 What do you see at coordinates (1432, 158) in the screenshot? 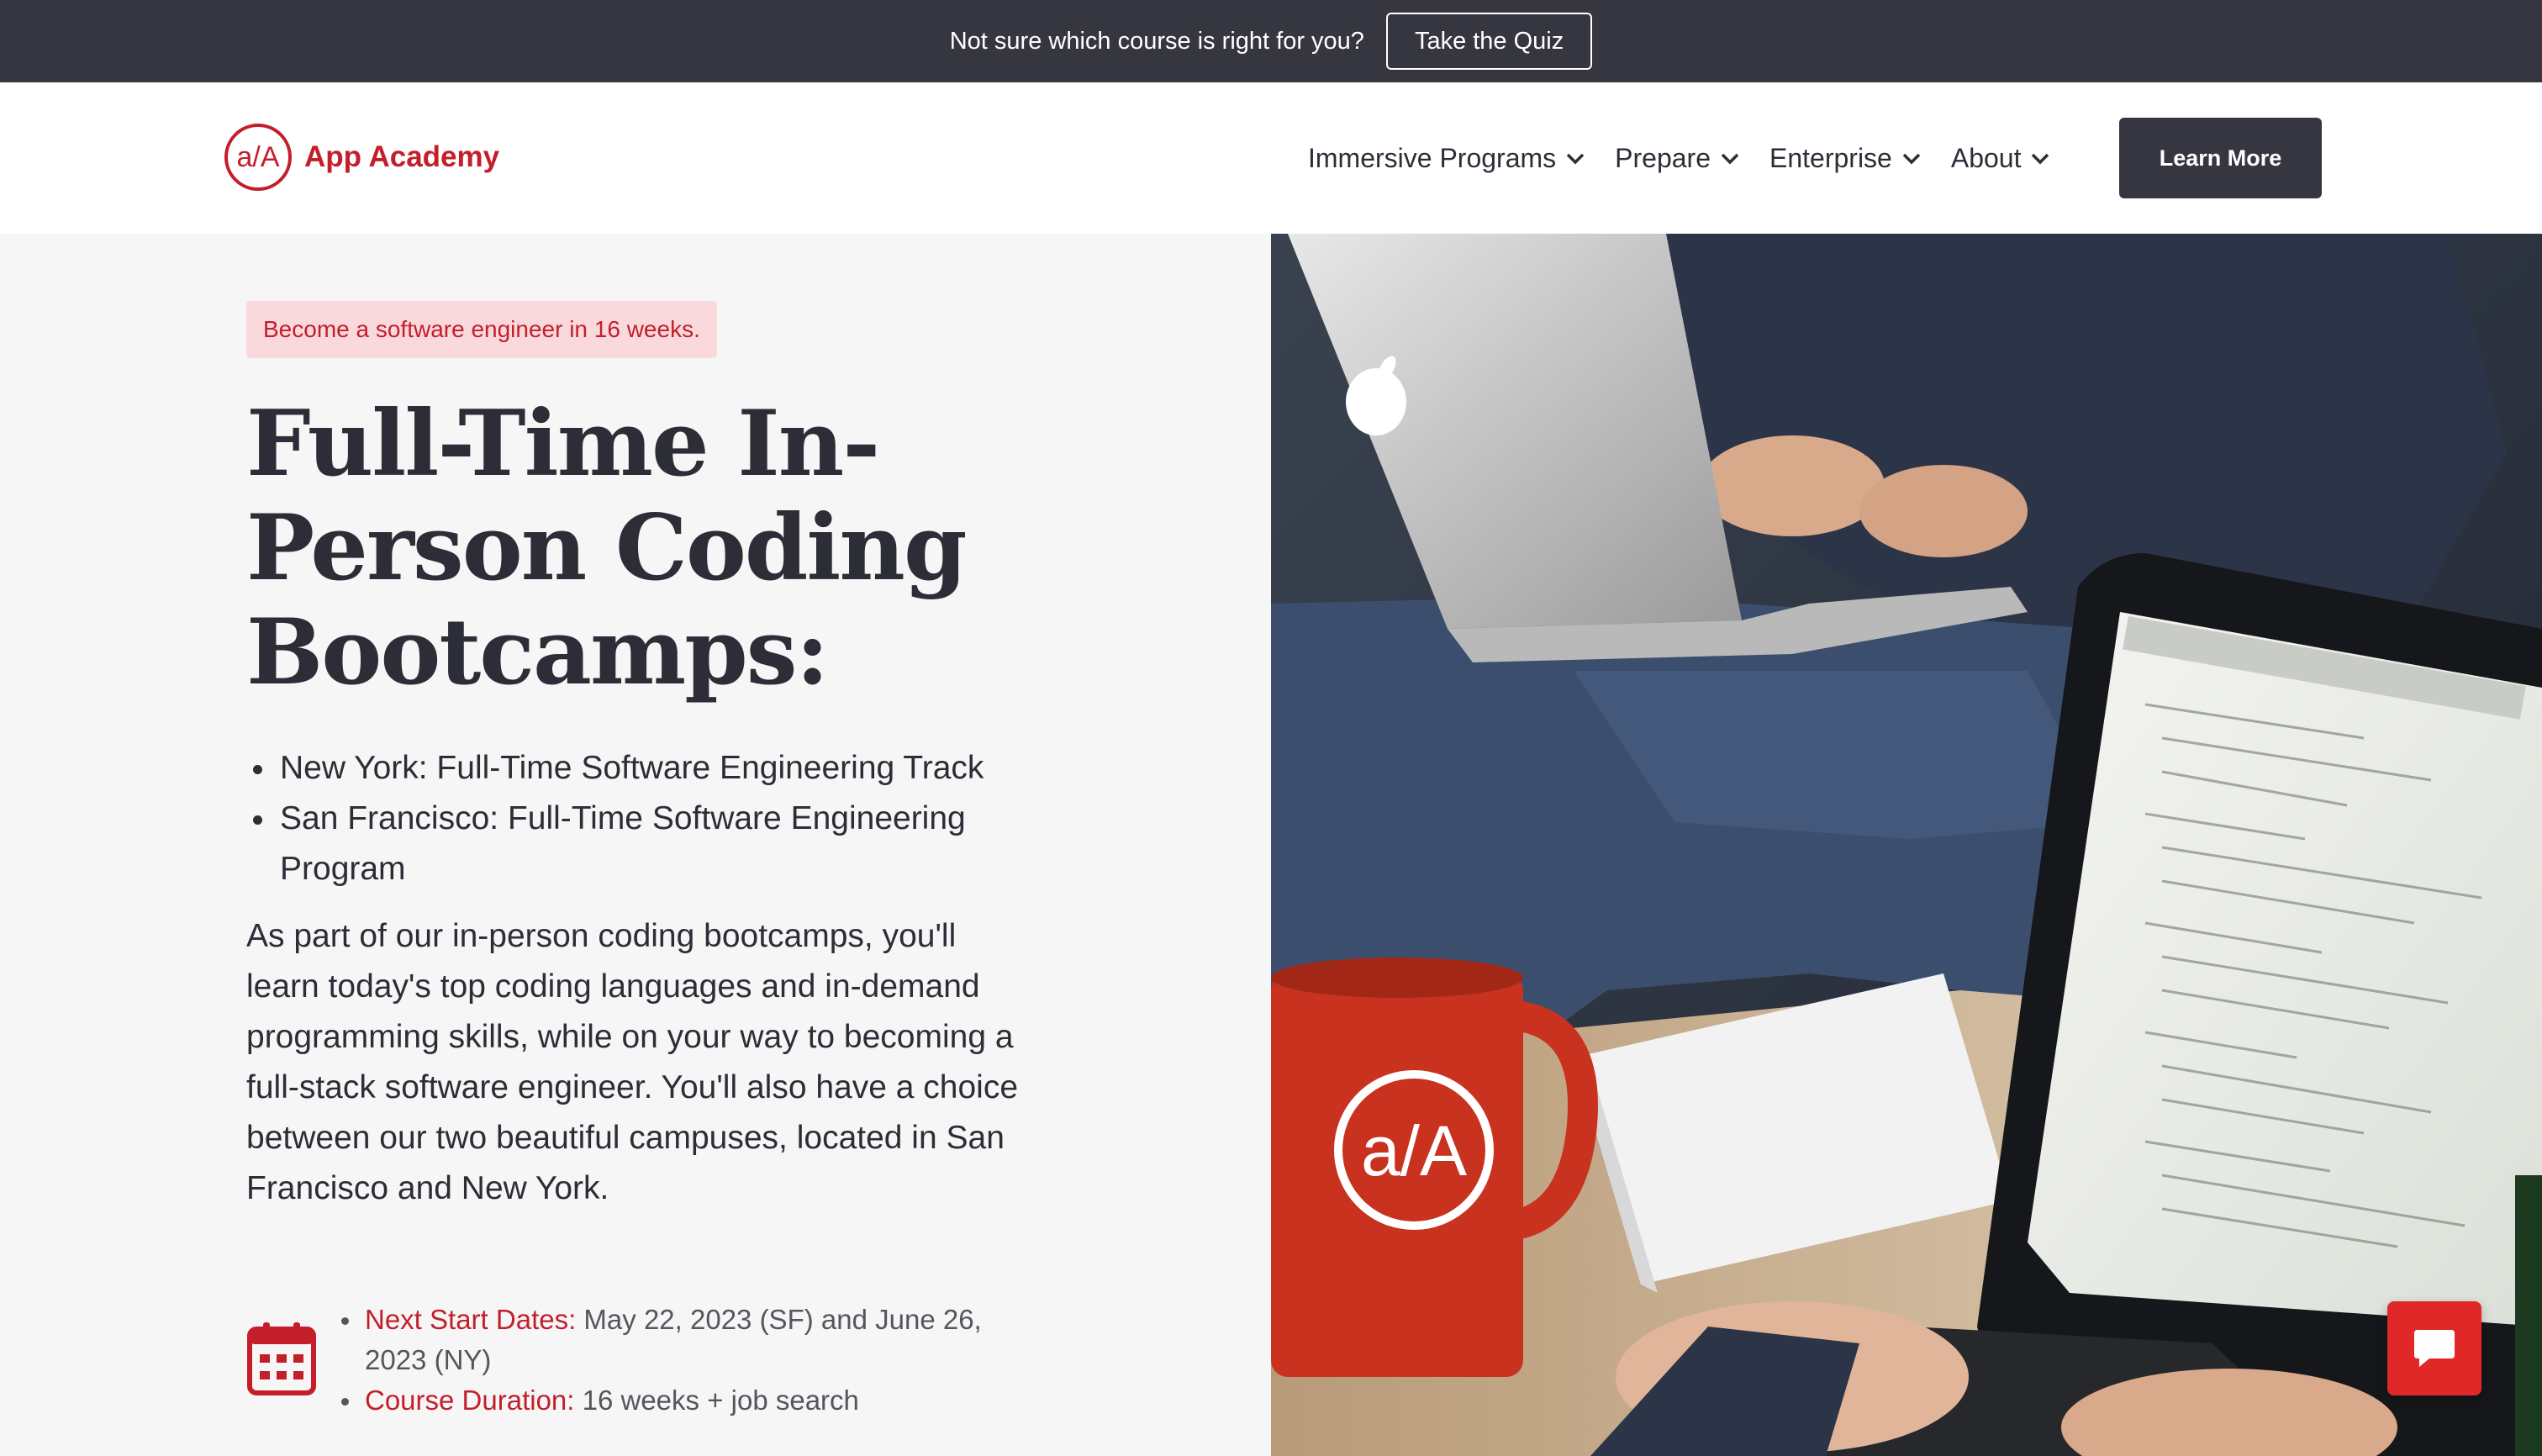
I see `nav-item-label: Immersive Programs` at bounding box center [1432, 158].